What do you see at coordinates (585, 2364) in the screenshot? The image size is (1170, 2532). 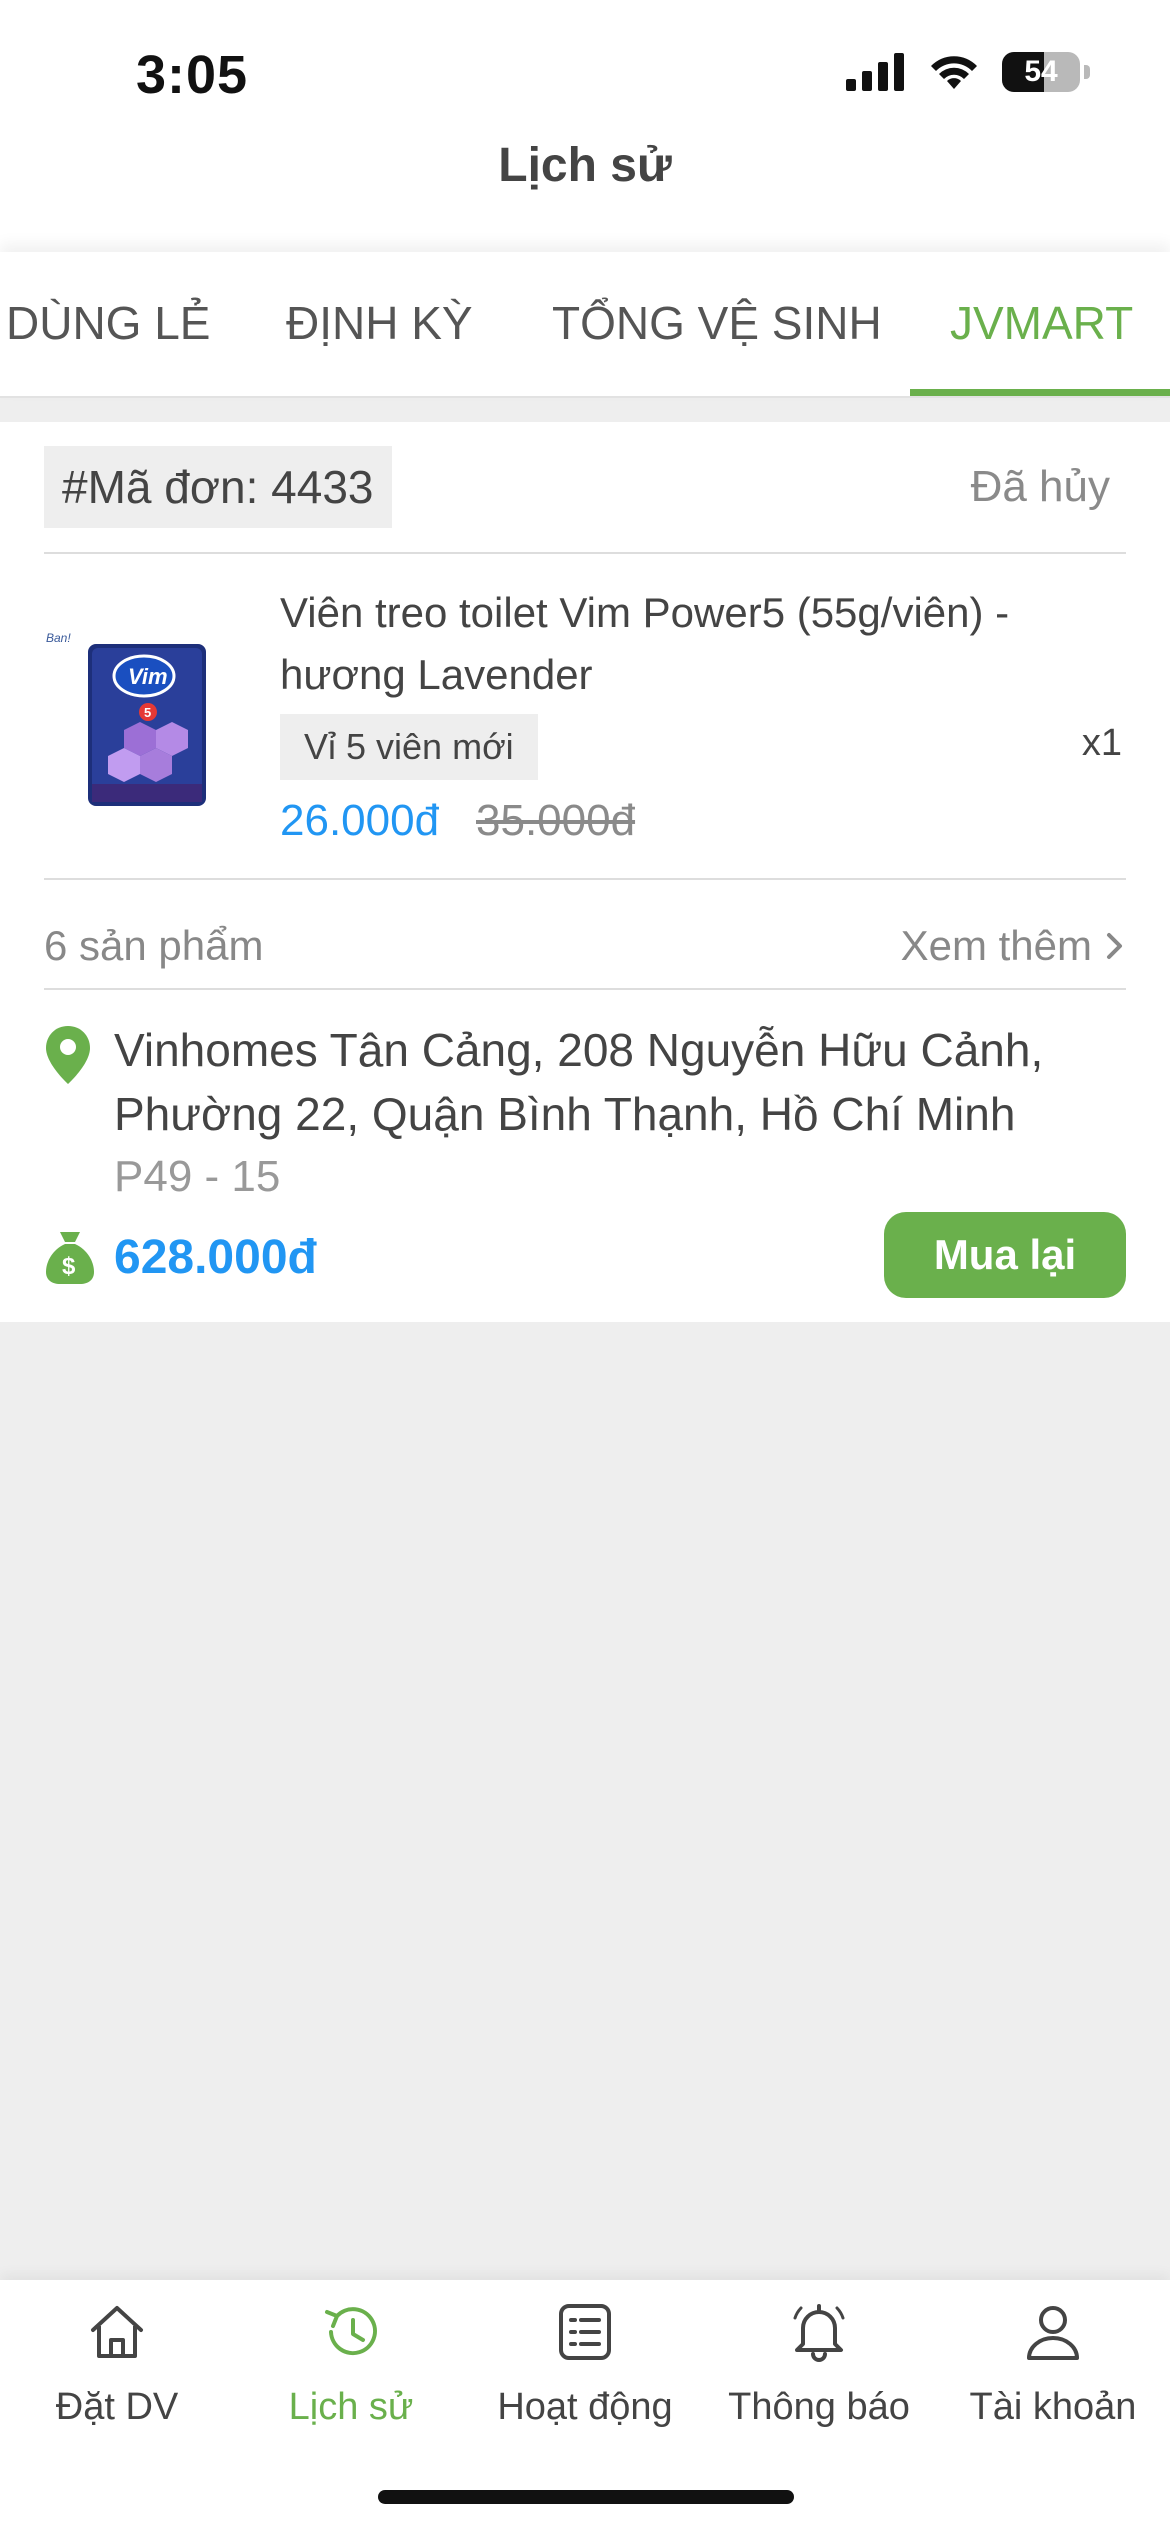 I see `nav-hoat-dong: Hoạt động` at bounding box center [585, 2364].